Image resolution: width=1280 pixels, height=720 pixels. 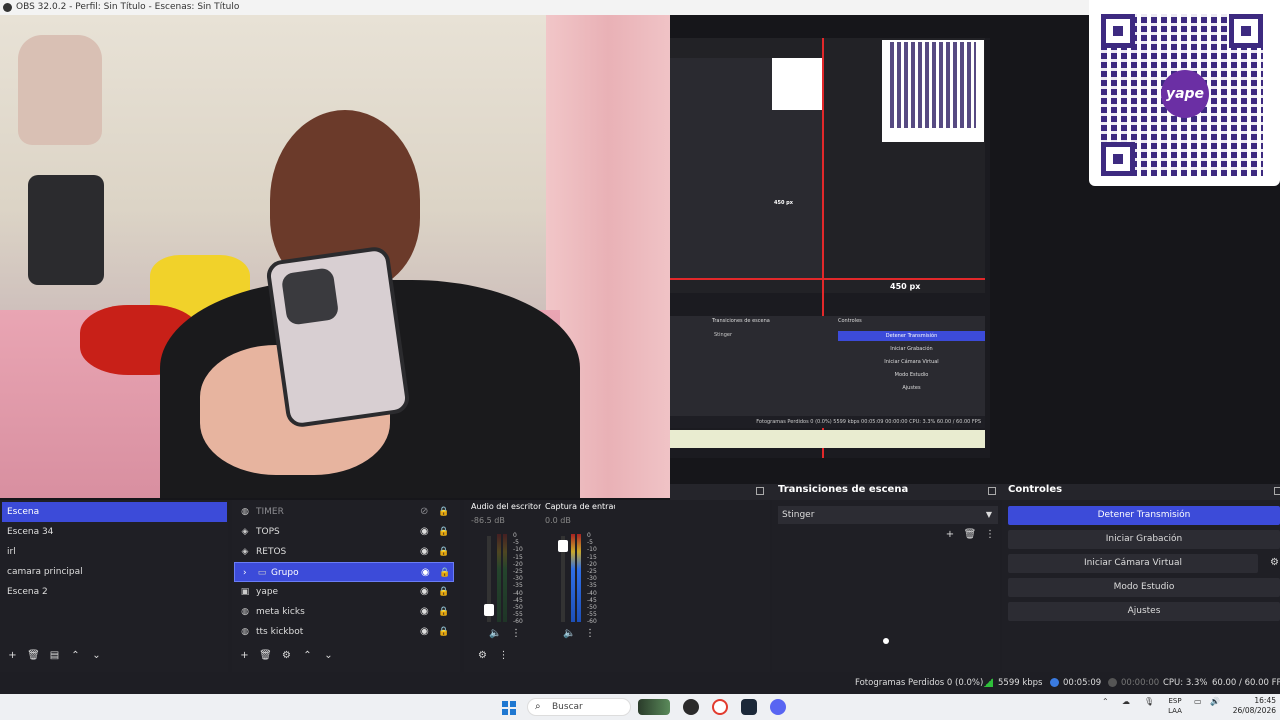 I want to click on meter-tick: -60, so click(x=592, y=622).